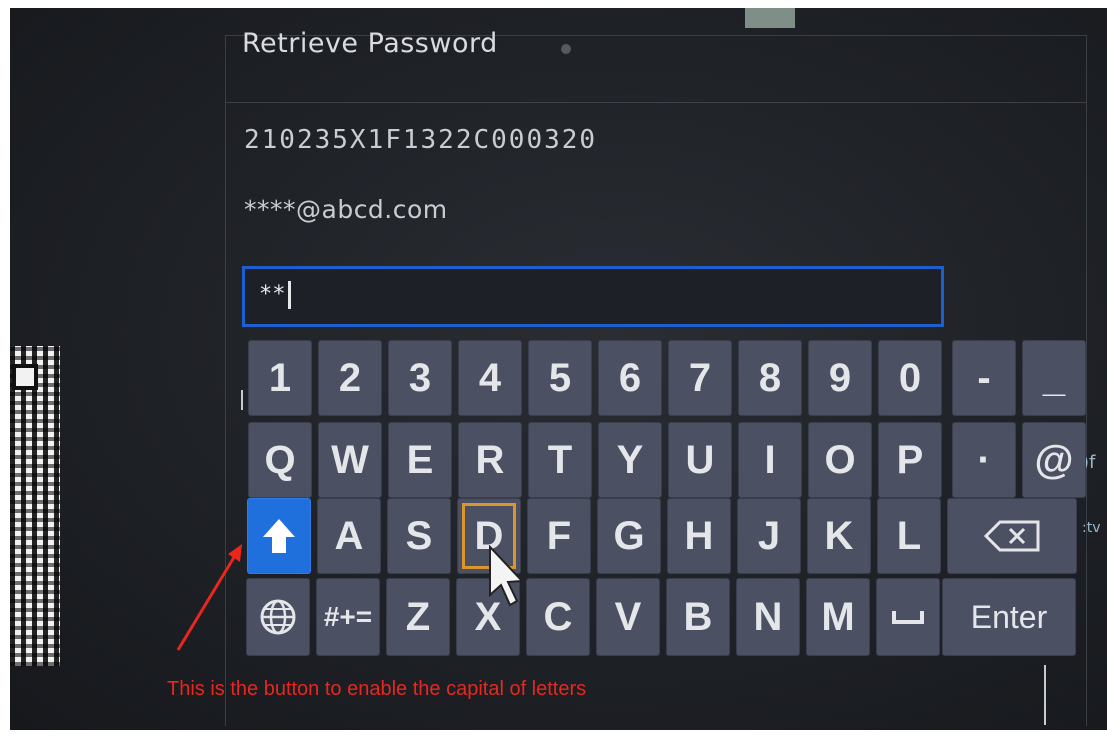  I want to click on key-label: Z, so click(418, 616).